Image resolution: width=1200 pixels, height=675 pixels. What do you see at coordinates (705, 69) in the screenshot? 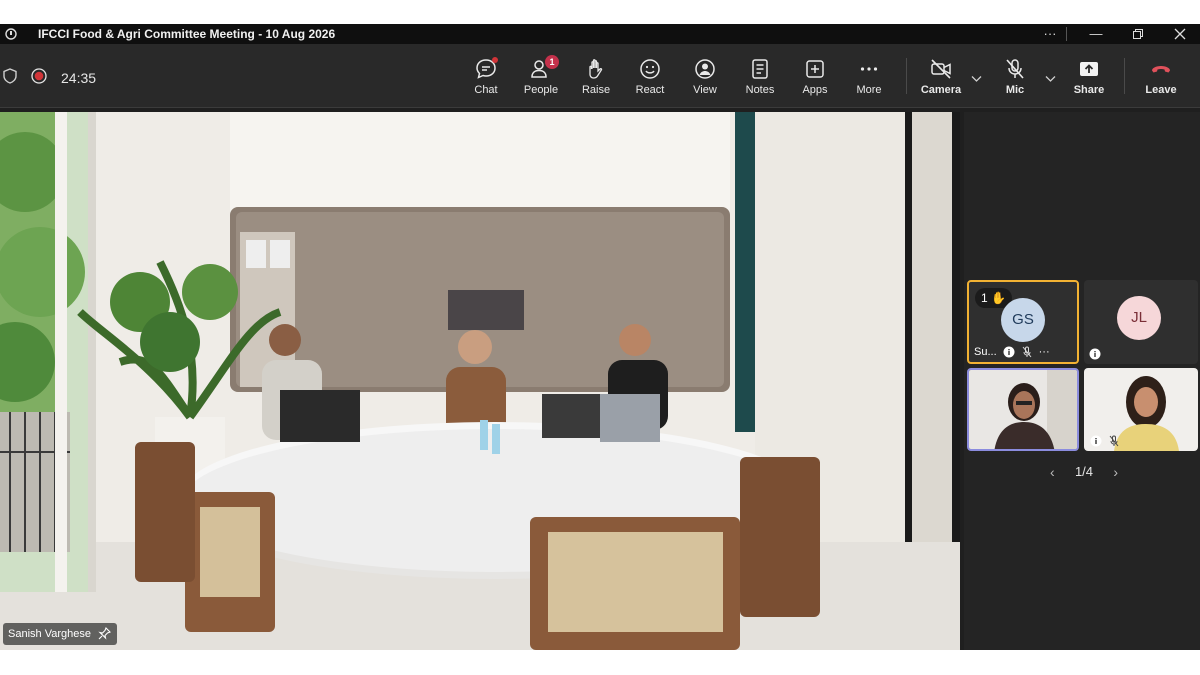
I see `view-icon` at bounding box center [705, 69].